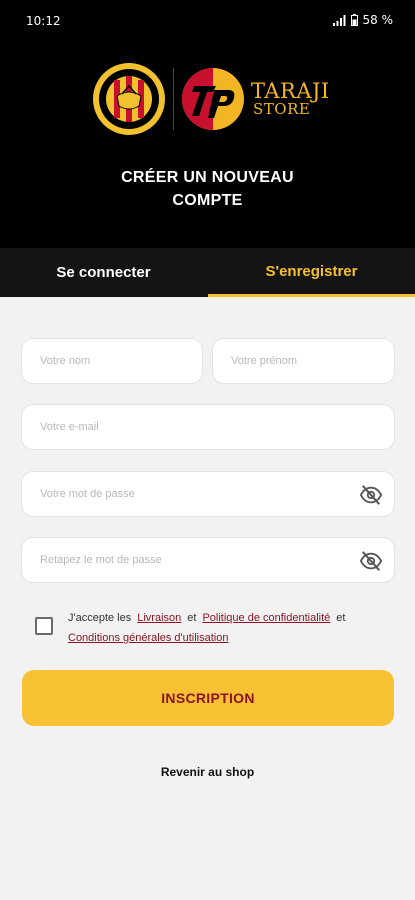 The width and height of the screenshot is (415, 900). I want to click on email-placeholder: Votre e-mail, so click(69, 427).